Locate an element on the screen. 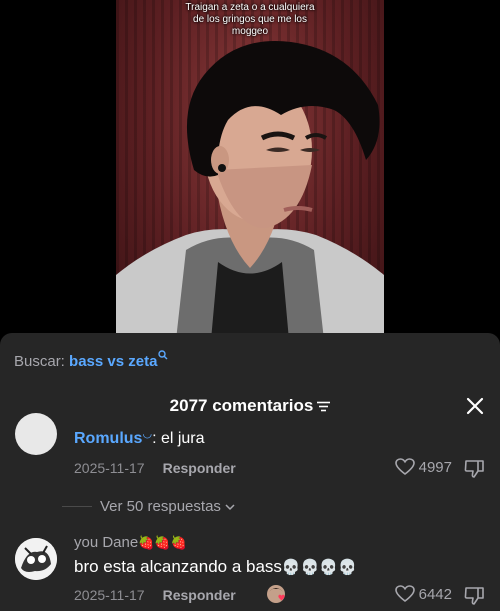  like-button: 4997 is located at coordinates (423, 467).